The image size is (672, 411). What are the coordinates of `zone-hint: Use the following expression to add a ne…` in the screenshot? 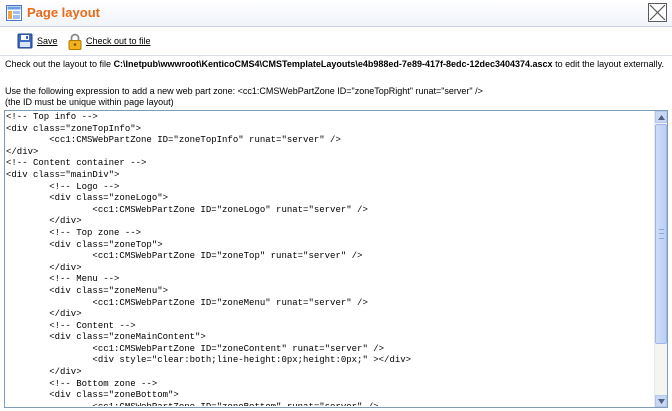 It's located at (335, 97).